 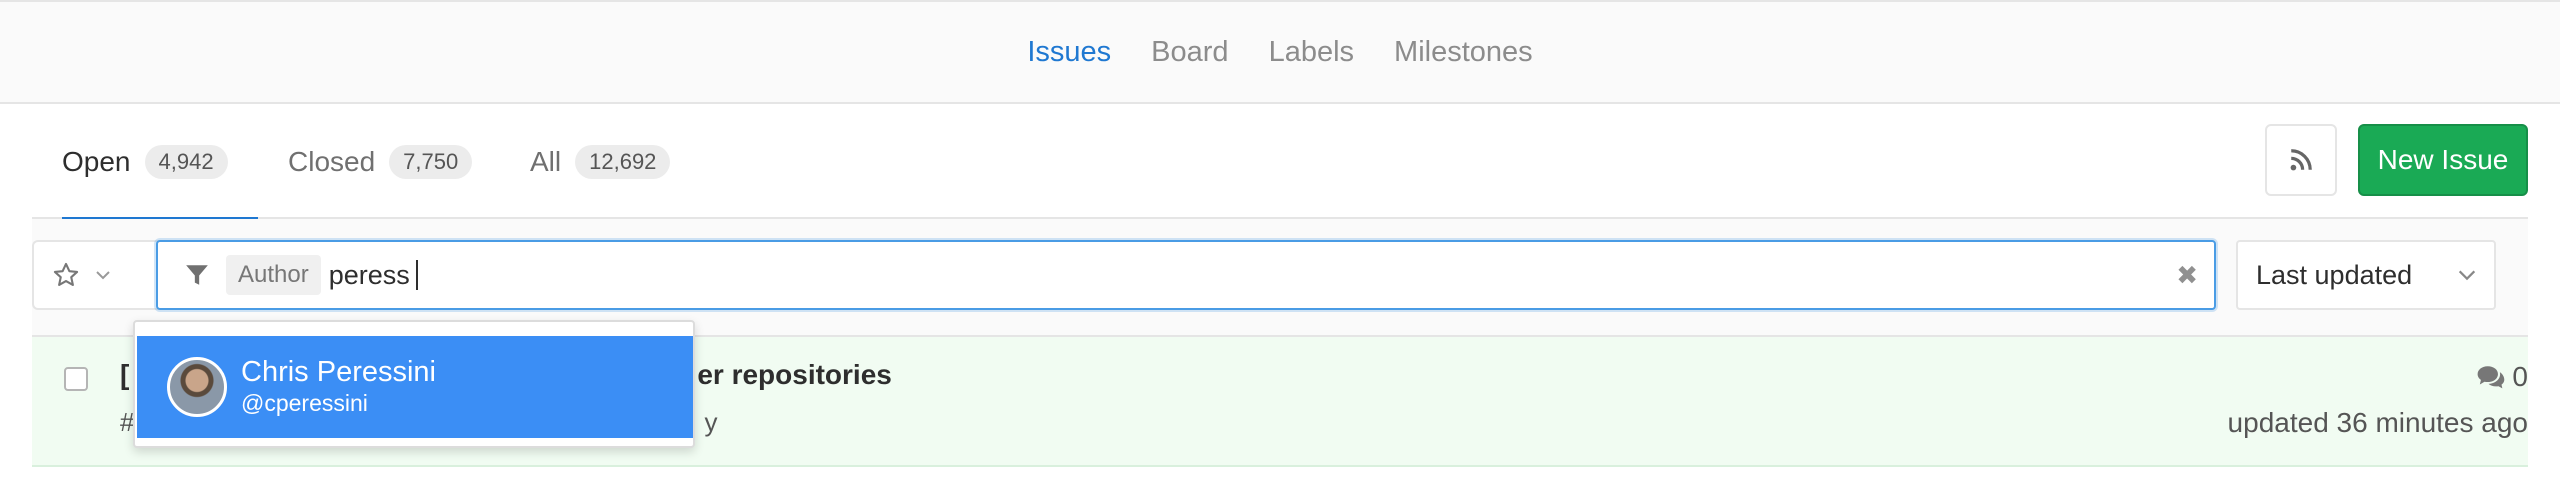 What do you see at coordinates (711, 422) in the screenshot?
I see `issue-meta-suffix: y` at bounding box center [711, 422].